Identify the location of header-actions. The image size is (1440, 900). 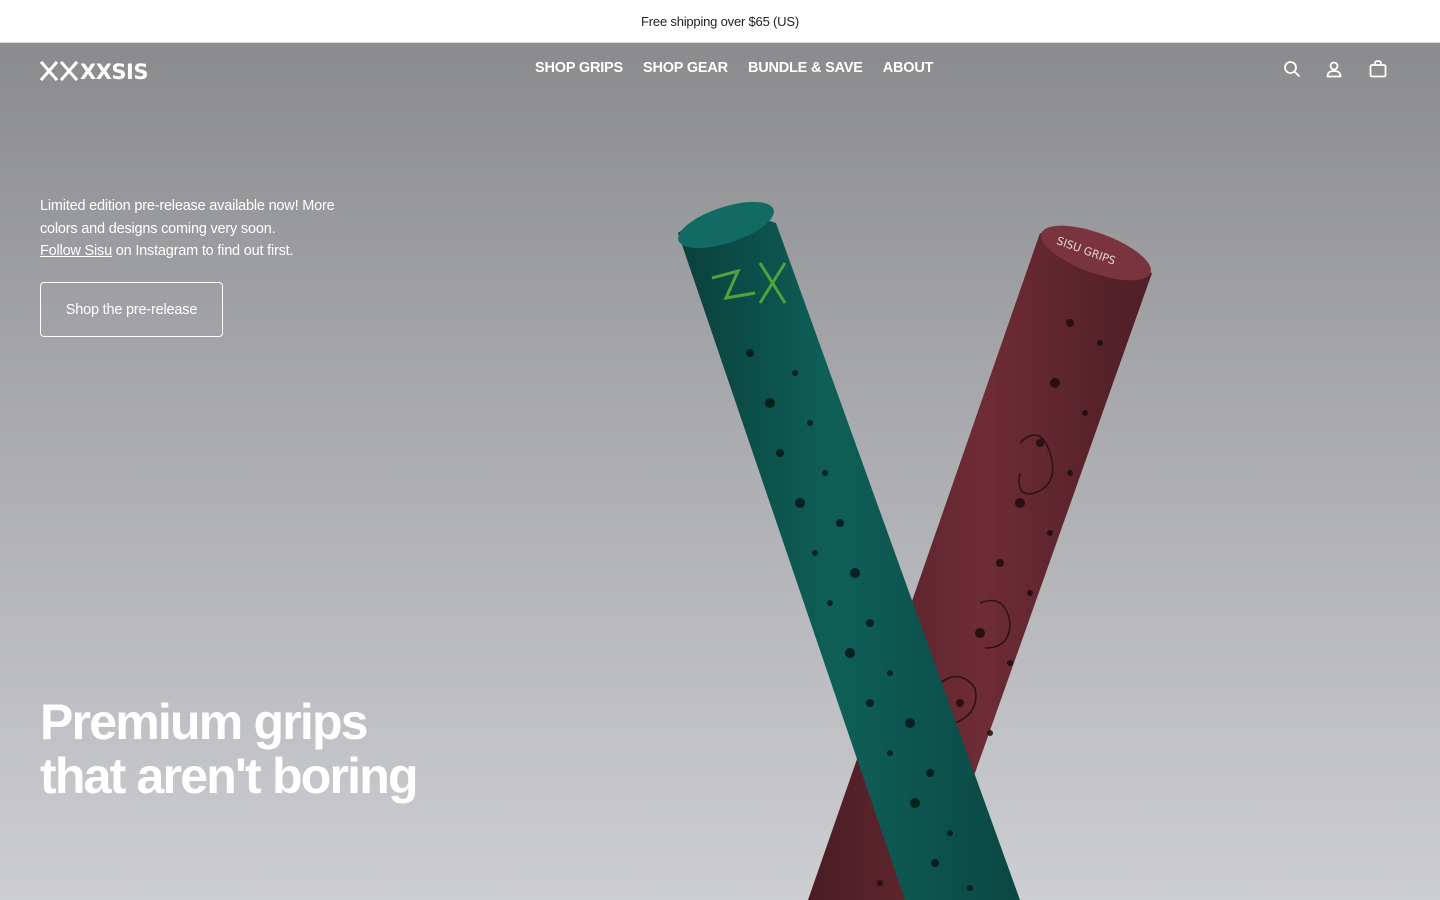
(1337, 70).